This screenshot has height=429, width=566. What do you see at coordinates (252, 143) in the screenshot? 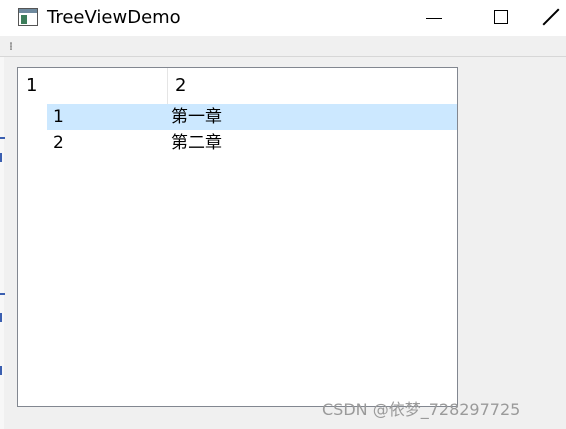
I see `tree-row: 2 第二章` at bounding box center [252, 143].